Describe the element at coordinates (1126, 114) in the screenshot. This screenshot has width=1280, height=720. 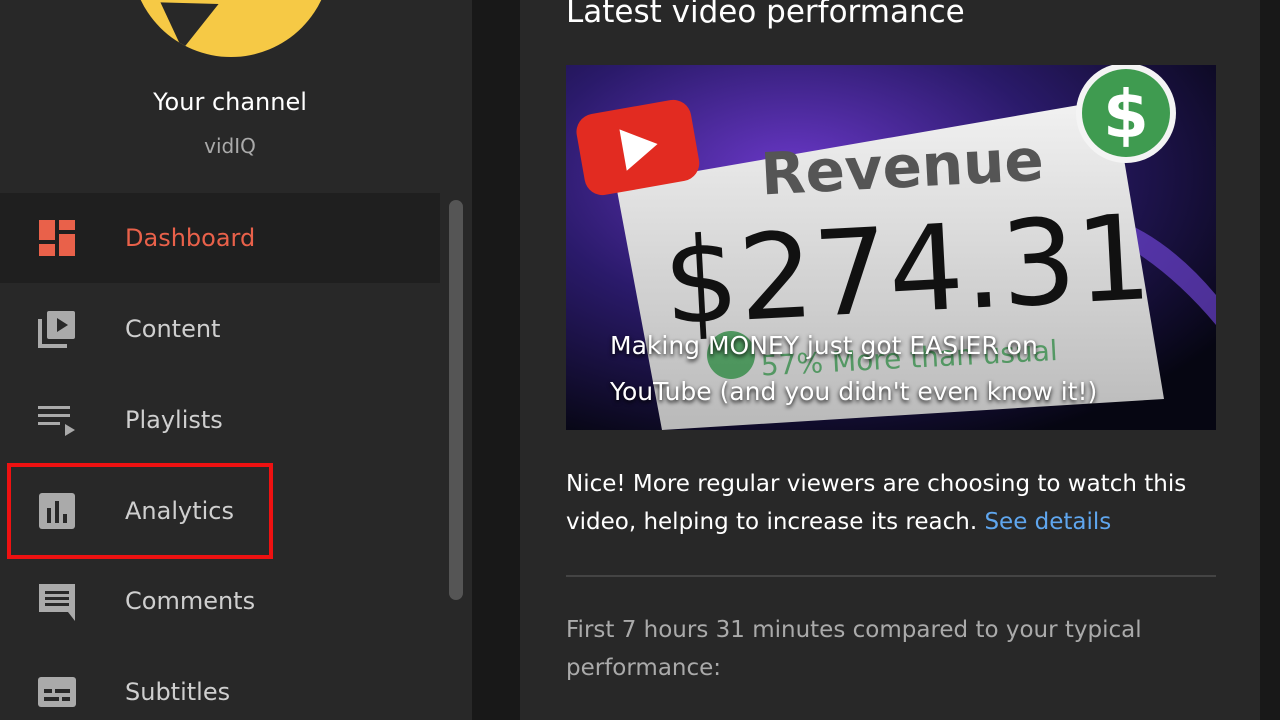
I see `thumbnail-dollar-symbol: $` at that location.